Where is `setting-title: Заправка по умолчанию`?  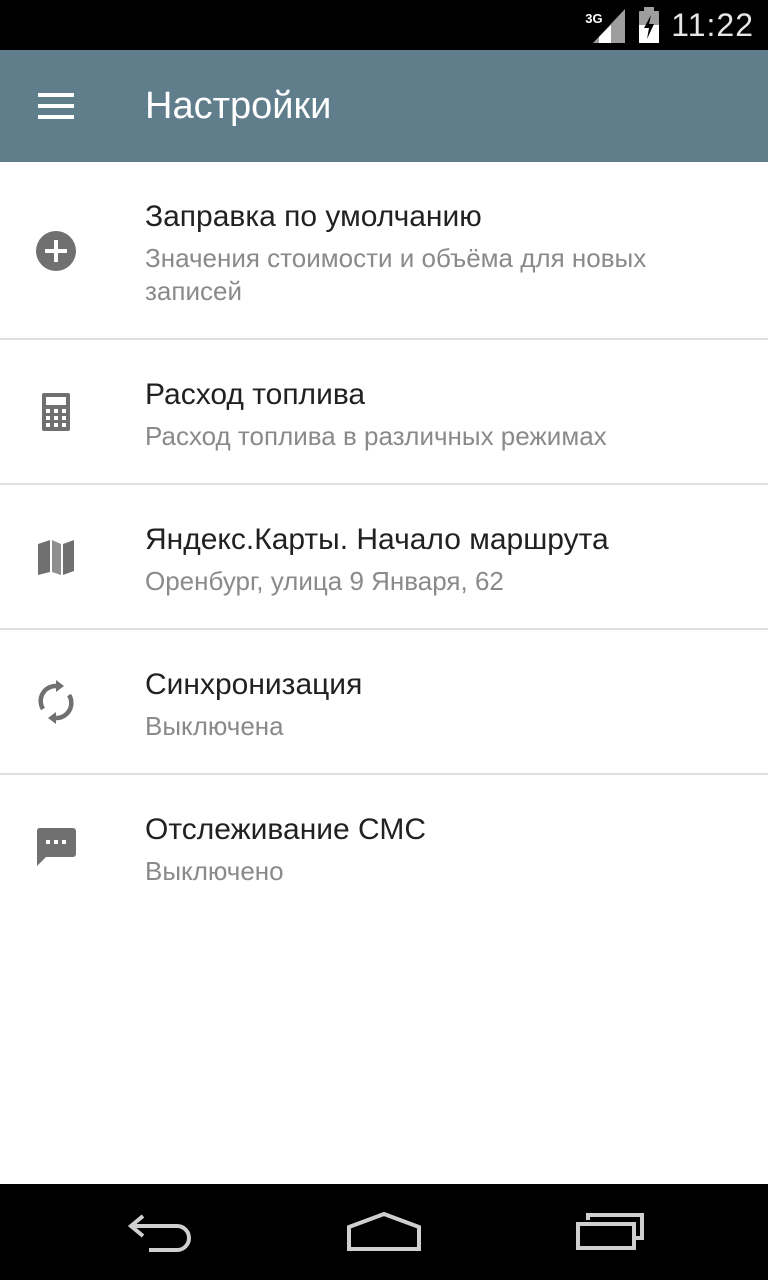 setting-title: Заправка по умолчанию is located at coordinates (313, 216).